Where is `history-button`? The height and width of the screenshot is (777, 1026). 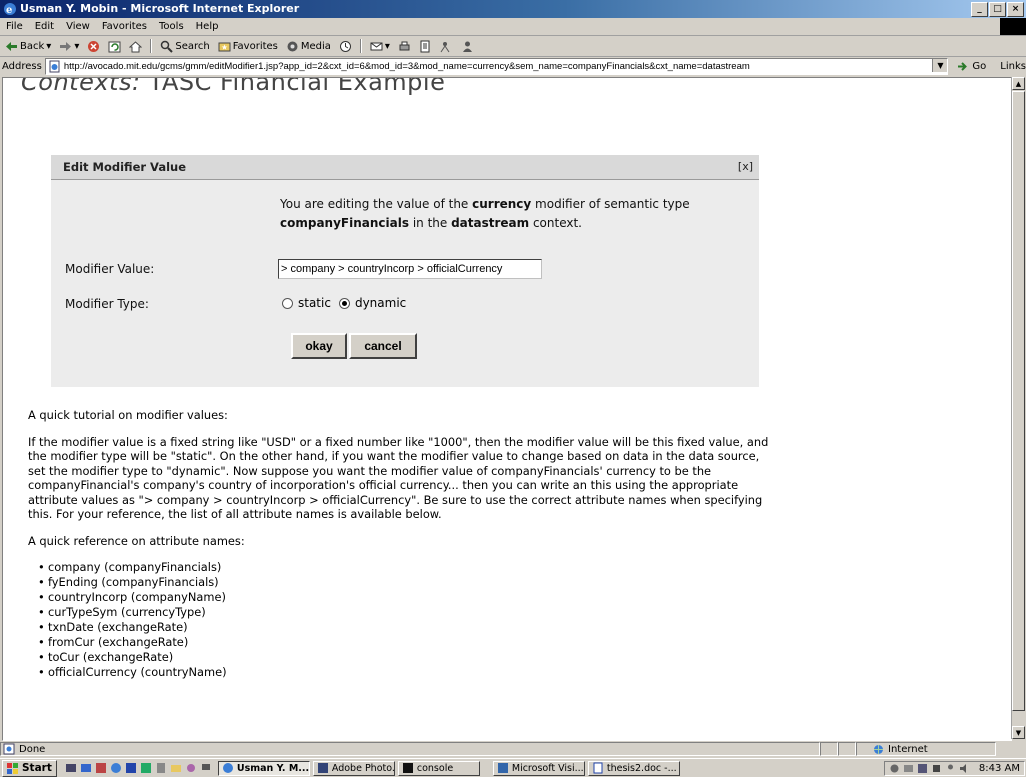 history-button is located at coordinates (345, 46).